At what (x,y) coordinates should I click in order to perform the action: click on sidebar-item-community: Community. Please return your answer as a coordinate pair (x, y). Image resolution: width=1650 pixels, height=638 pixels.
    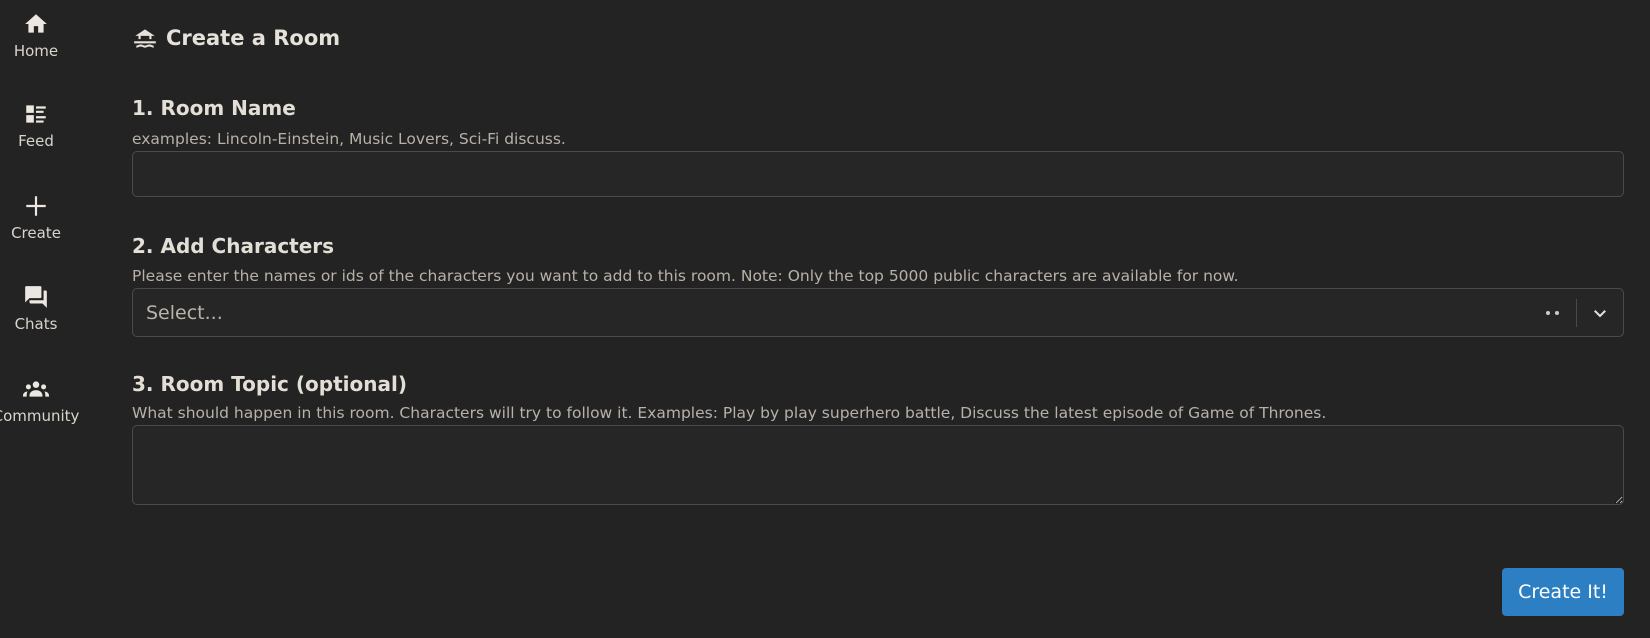
    Looking at the image, I should click on (39, 400).